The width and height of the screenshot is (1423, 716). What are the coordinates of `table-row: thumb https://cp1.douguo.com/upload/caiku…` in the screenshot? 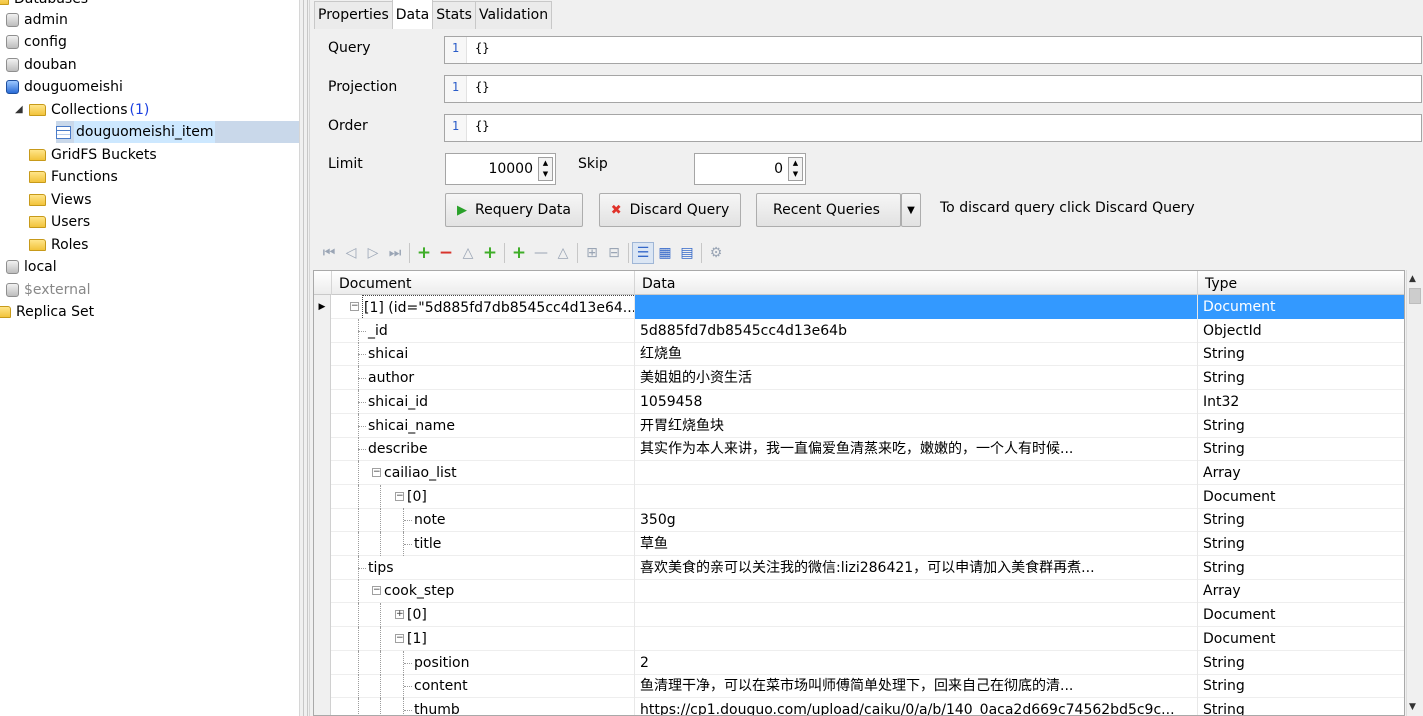 It's located at (859, 706).